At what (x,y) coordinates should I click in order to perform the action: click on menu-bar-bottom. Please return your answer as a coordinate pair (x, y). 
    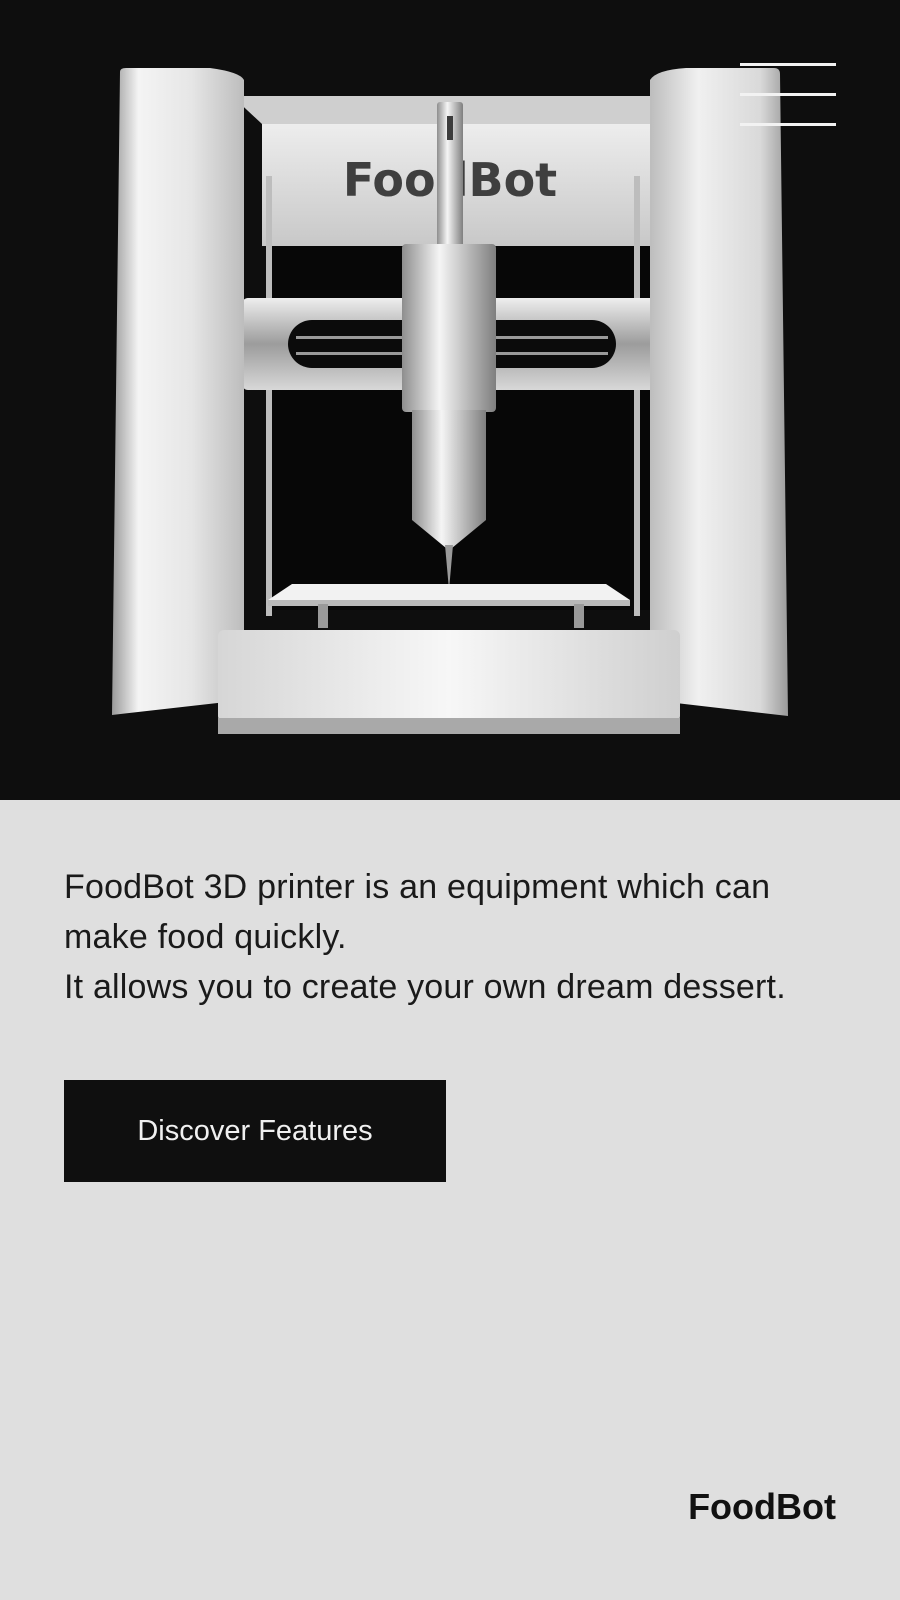
    Looking at the image, I should click on (788, 124).